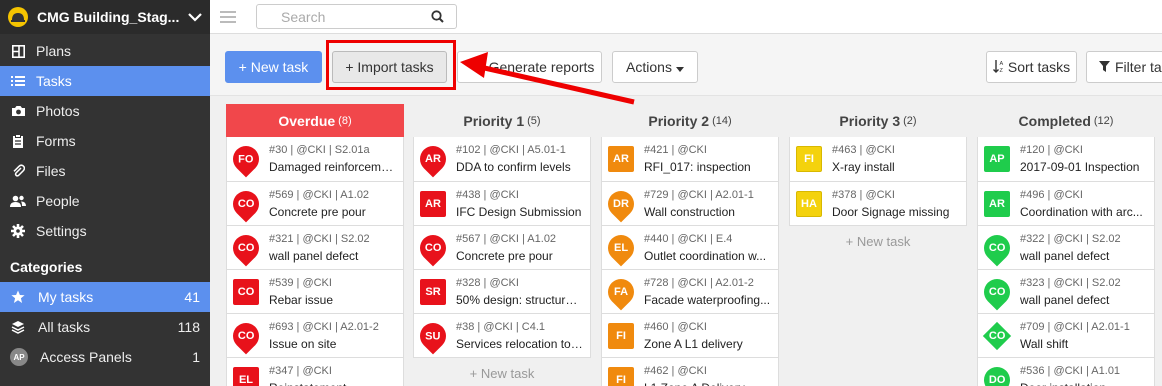 The image size is (1162, 386). Describe the element at coordinates (1054, 120) in the screenshot. I see `column-title: Completed` at that location.